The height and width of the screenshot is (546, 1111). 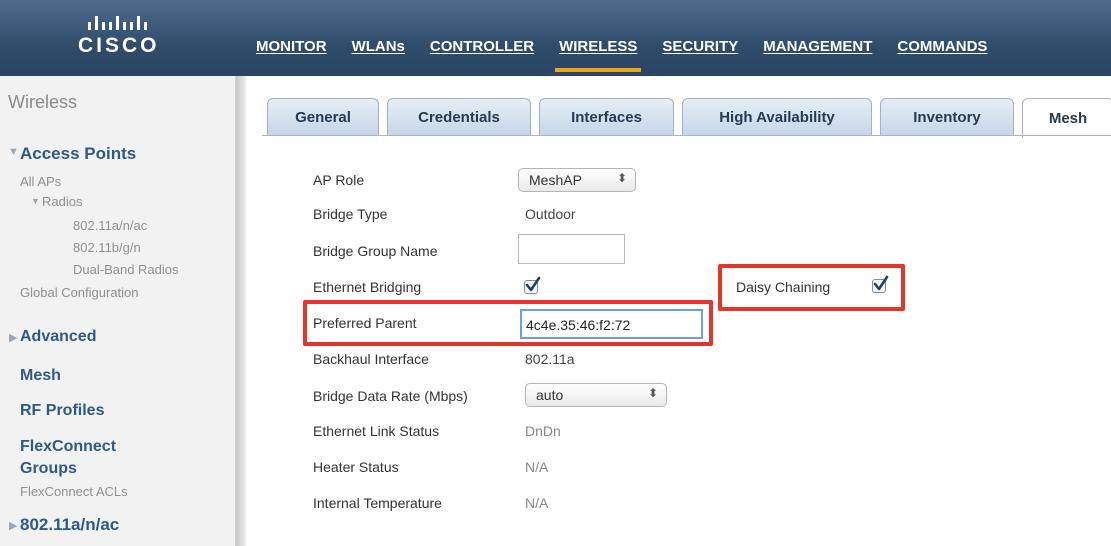 I want to click on tab-credentials: Credentials, so click(x=459, y=117).